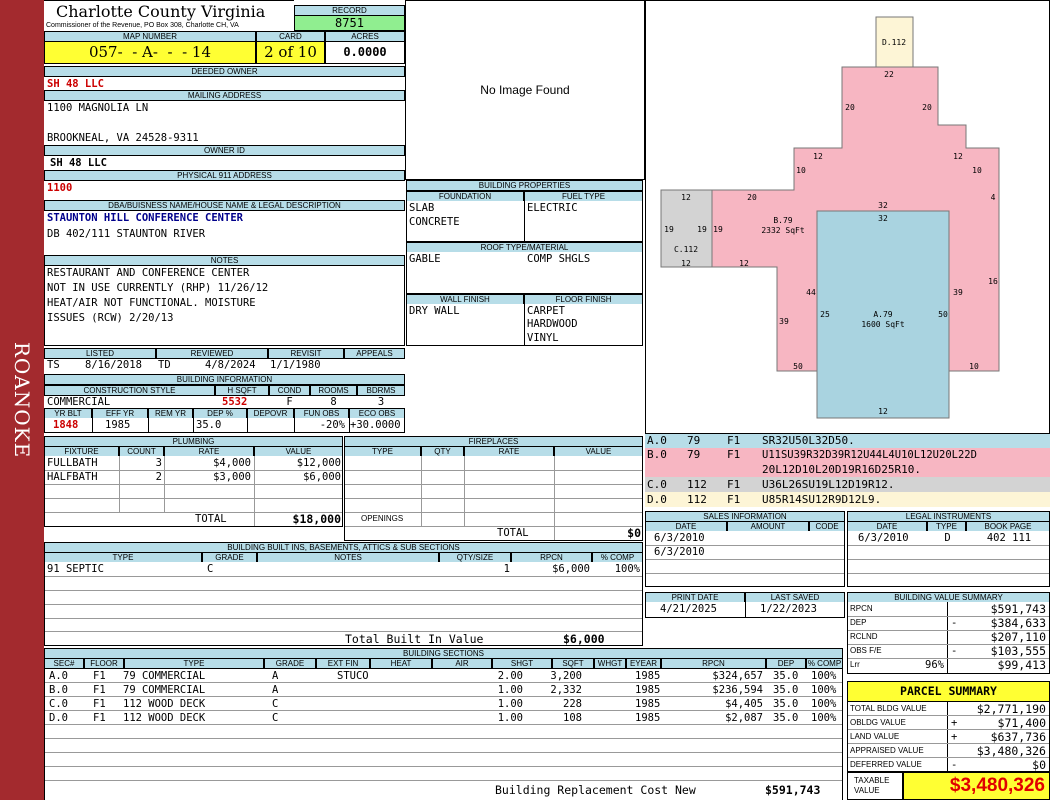 The height and width of the screenshot is (800, 1050). Describe the element at coordinates (634, 533) in the screenshot. I see `fireplaces-total: $0` at that location.